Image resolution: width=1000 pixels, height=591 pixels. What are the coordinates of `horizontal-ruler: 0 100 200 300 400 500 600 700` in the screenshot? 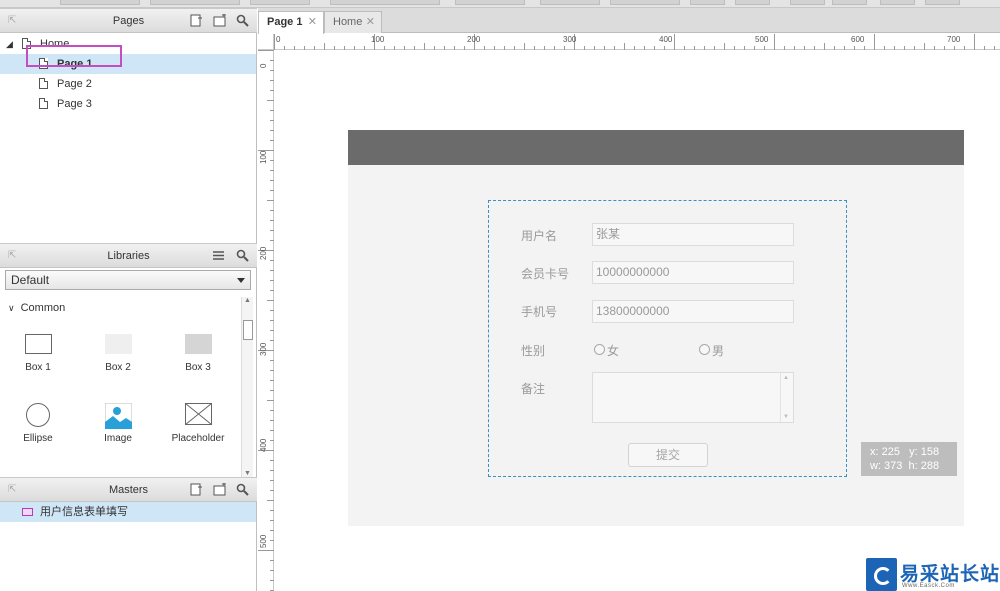 It's located at (637, 42).